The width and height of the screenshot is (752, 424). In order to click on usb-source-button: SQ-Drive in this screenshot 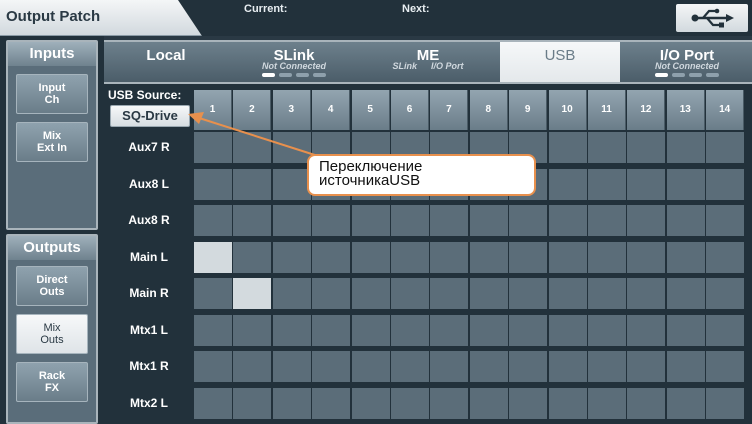, I will do `click(150, 116)`.